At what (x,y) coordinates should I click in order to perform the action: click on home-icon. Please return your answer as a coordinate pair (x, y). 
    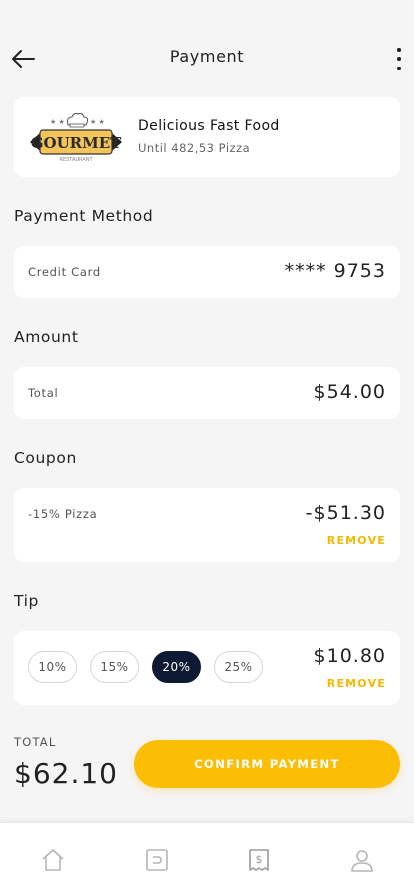
    Looking at the image, I should click on (53, 860).